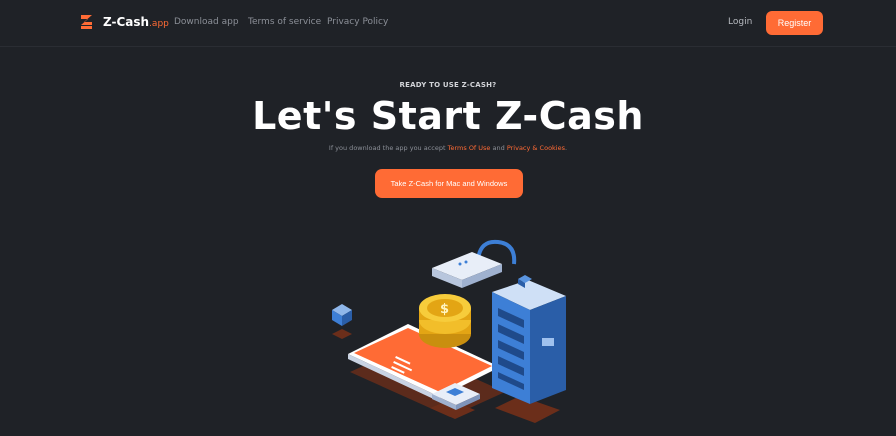  I want to click on login-link: Login, so click(740, 22).